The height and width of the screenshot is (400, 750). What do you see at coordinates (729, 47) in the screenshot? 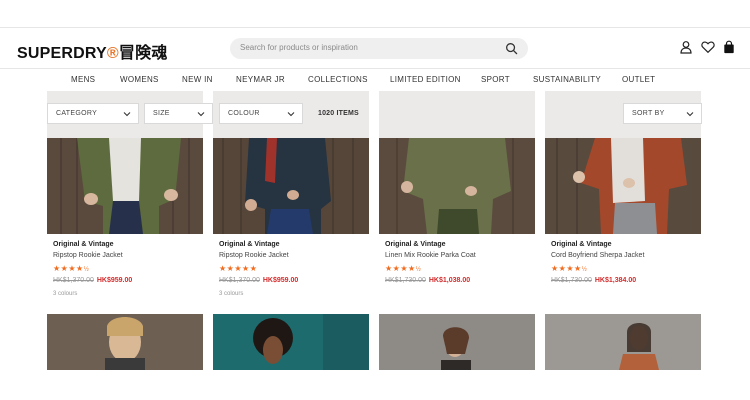
I see `shopping-bag-icon` at bounding box center [729, 47].